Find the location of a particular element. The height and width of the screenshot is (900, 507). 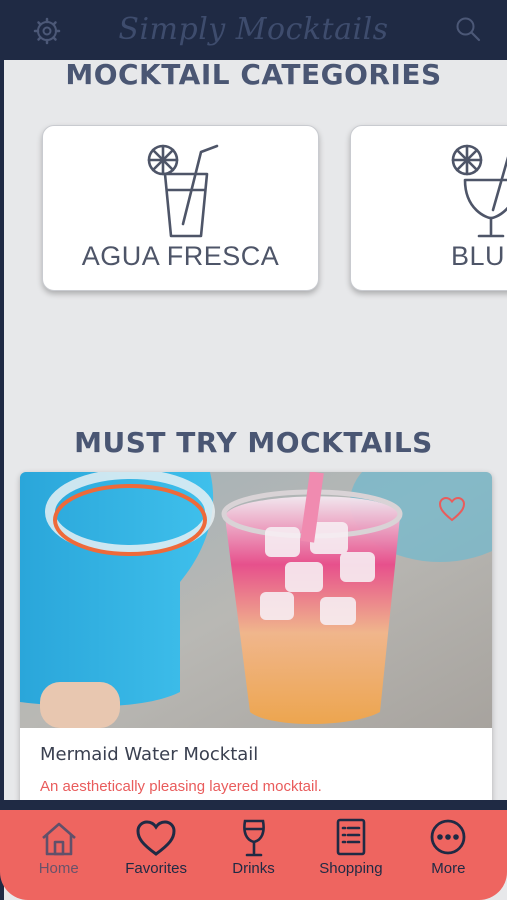

category-card-agua-fresca: AGUA FRESCA is located at coordinates (180, 208).